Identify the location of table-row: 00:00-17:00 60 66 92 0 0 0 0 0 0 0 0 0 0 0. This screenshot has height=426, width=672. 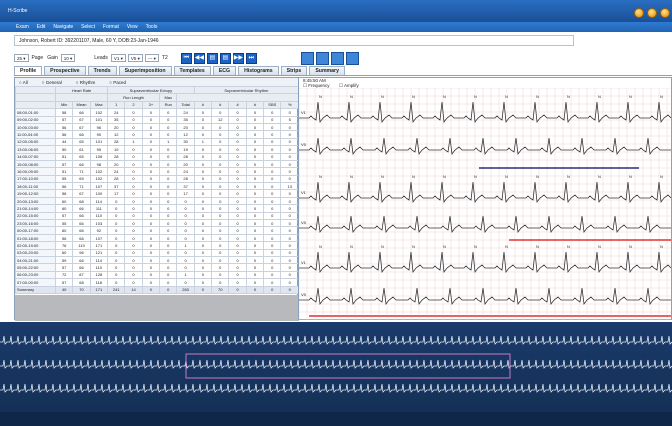
(157, 230).